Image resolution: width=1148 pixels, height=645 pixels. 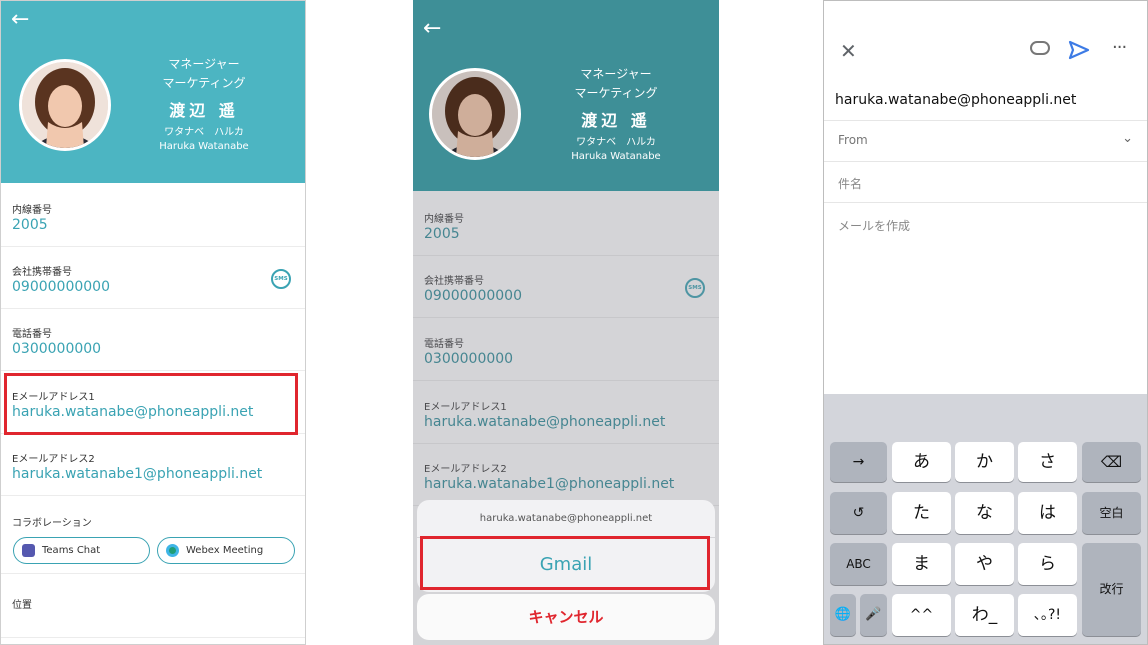 What do you see at coordinates (153, 607) in the screenshot?
I see `field-location: 位置` at bounding box center [153, 607].